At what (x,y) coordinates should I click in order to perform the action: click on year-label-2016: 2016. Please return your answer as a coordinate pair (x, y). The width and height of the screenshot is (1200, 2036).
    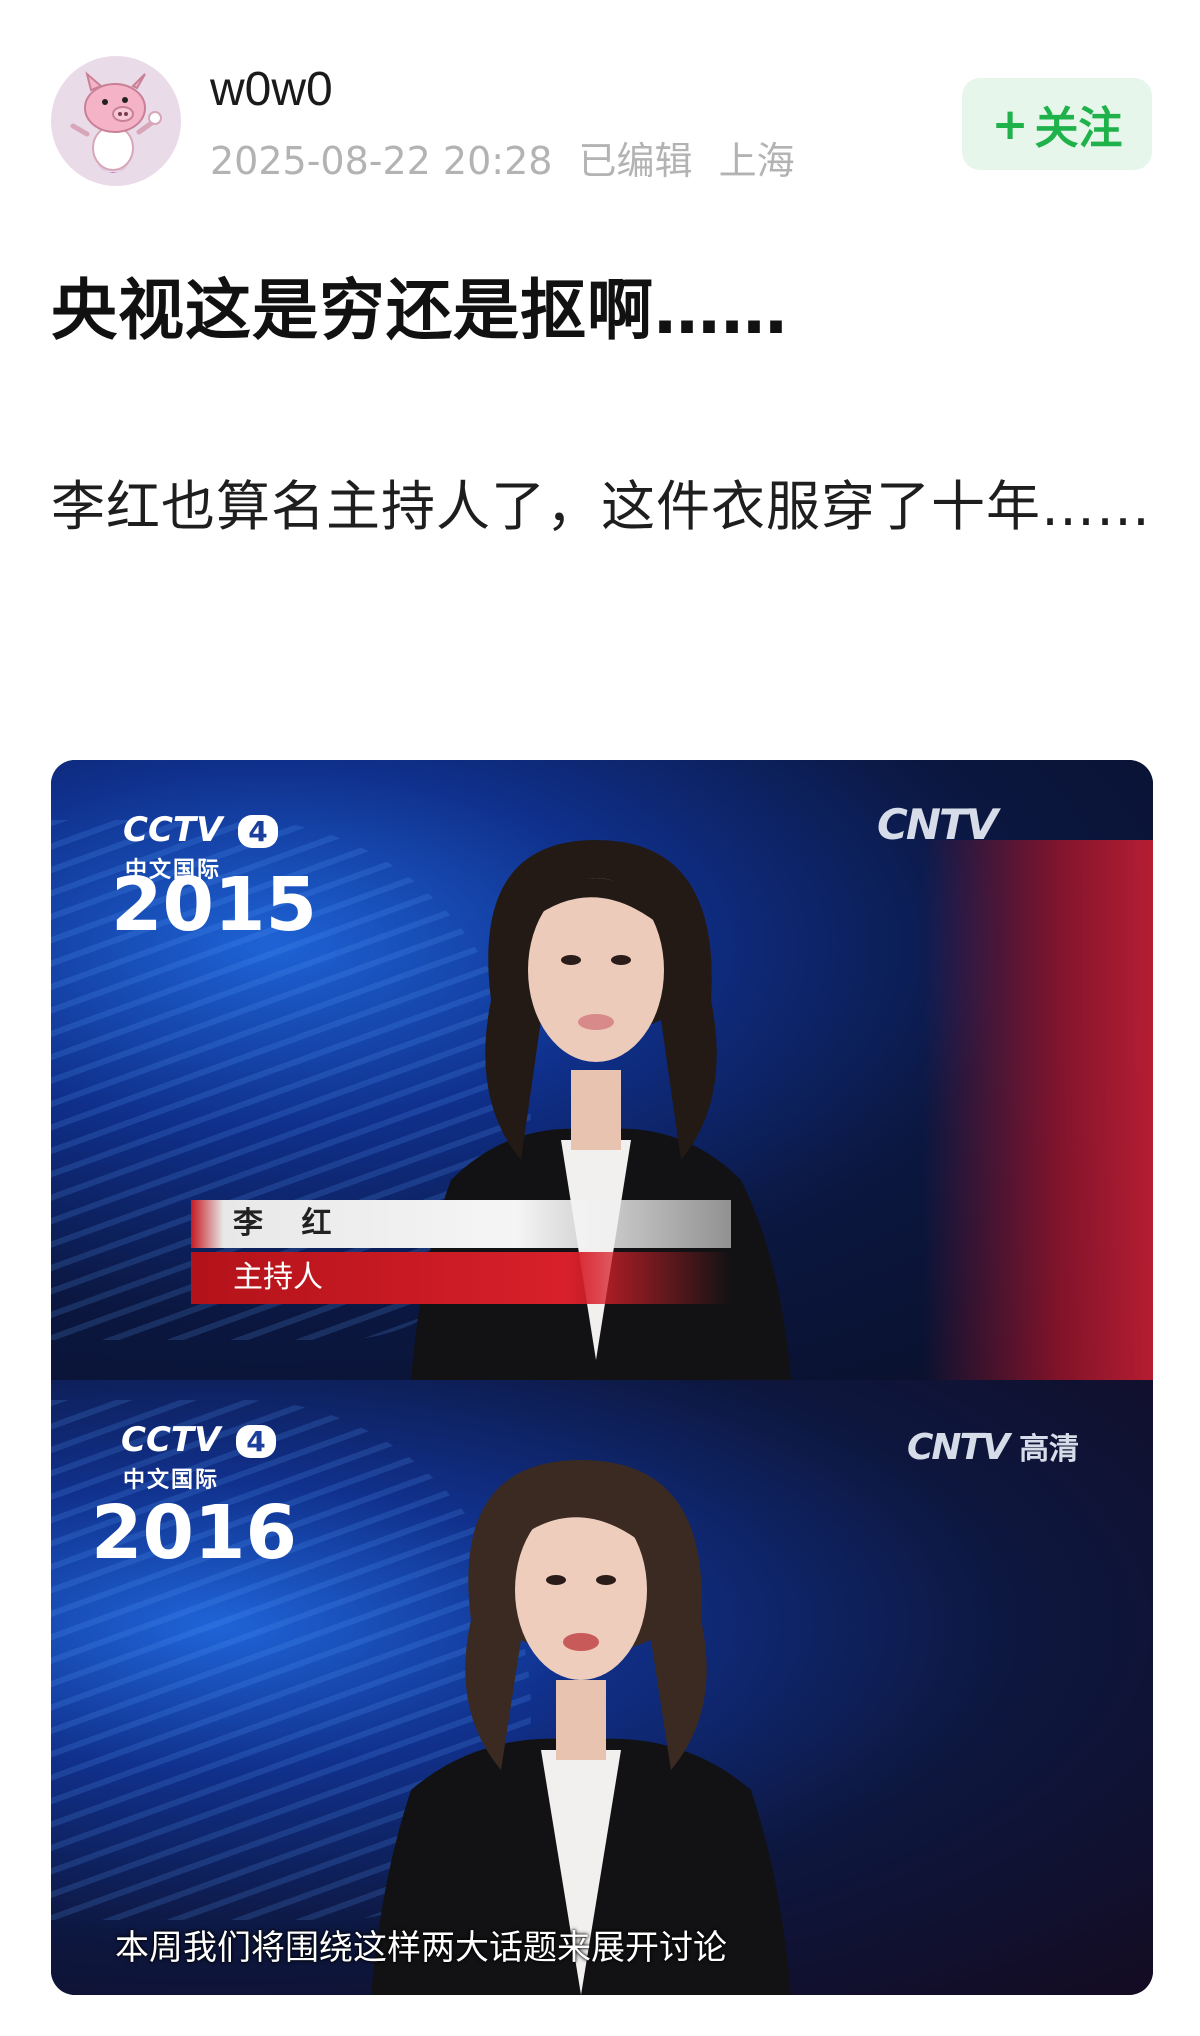
    Looking at the image, I should click on (194, 1533).